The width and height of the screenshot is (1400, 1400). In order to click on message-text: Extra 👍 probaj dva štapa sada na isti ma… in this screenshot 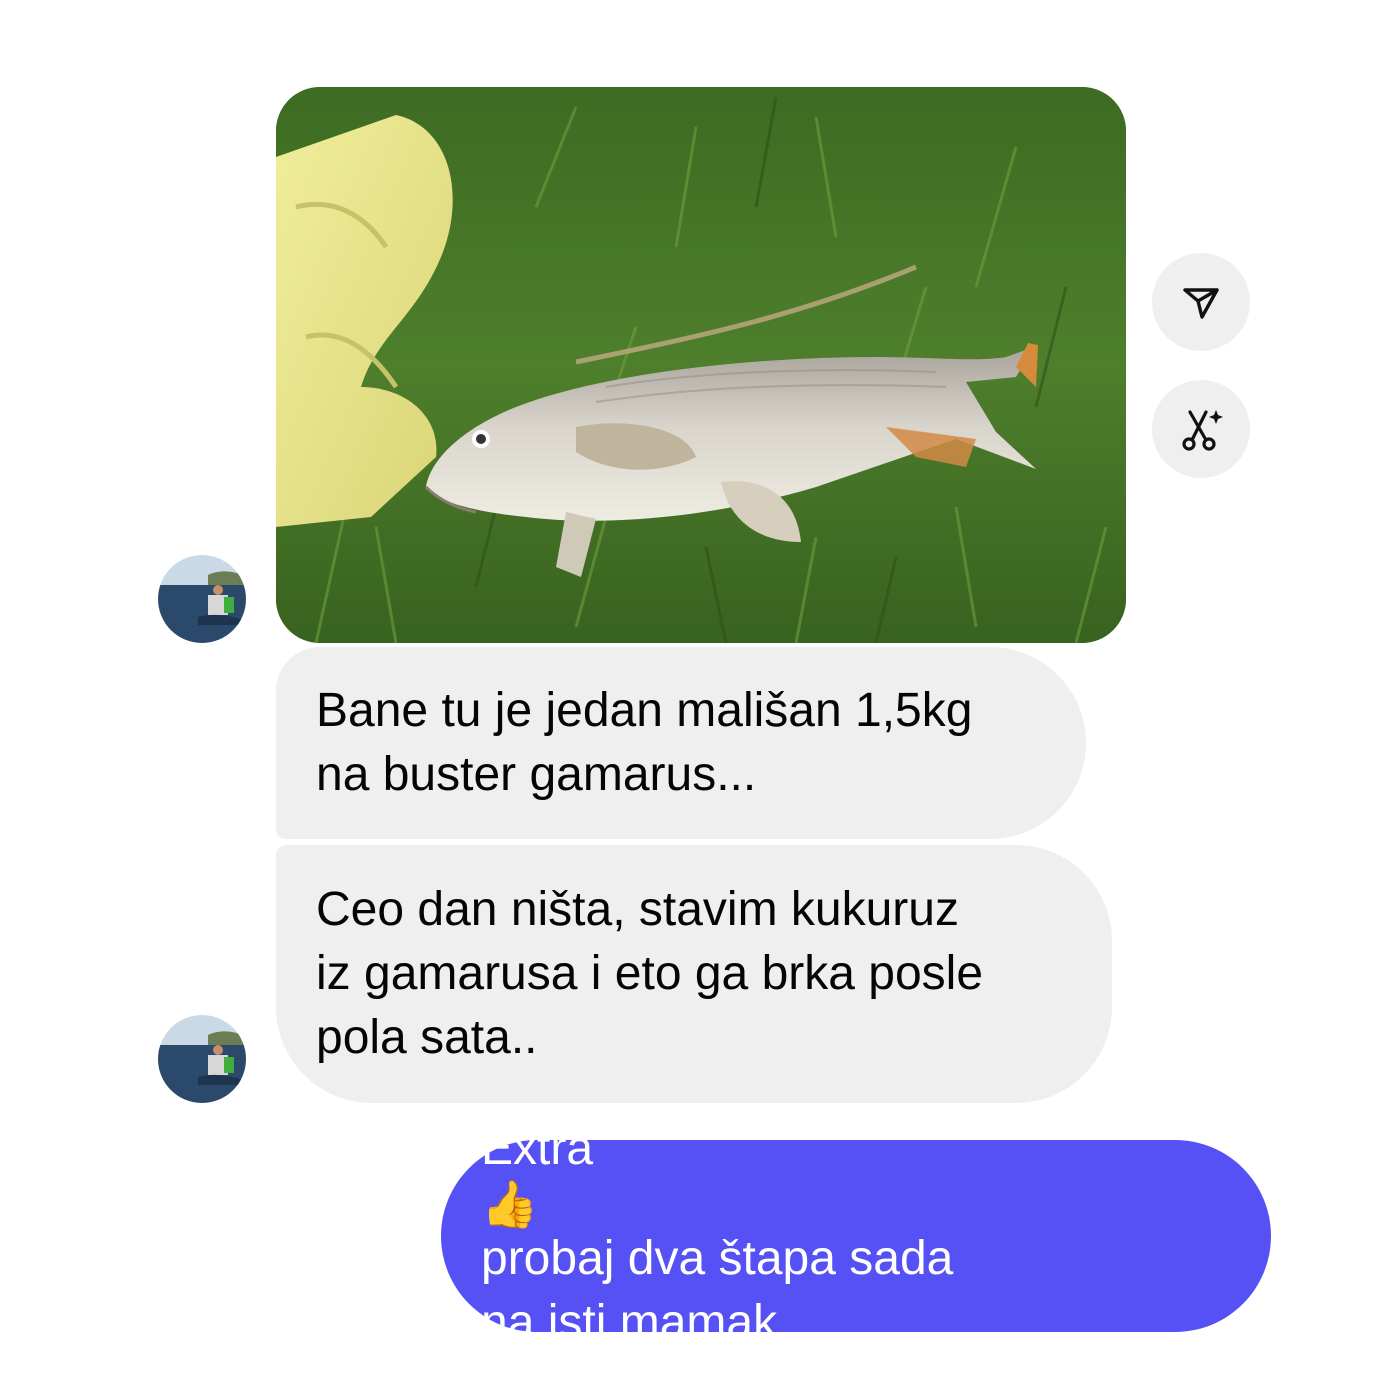, I will do `click(717, 1236)`.